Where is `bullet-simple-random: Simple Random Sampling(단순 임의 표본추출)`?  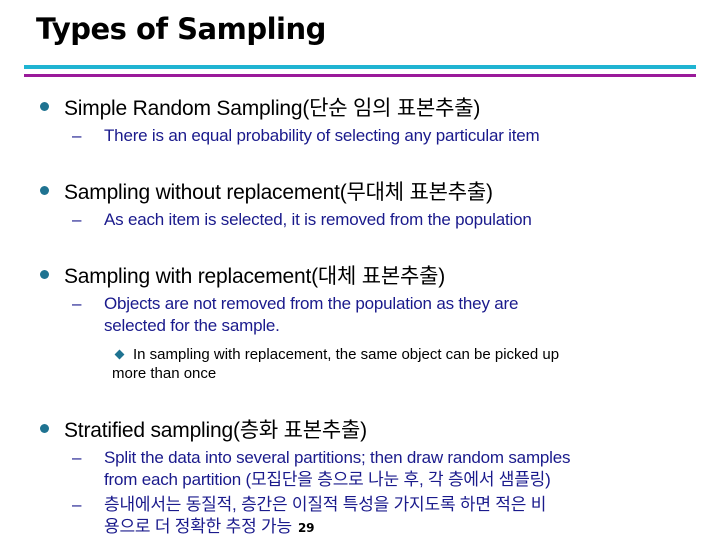
bullet-simple-random: Simple Random Sampling(단순 임의 표본추출) is located at coordinates (272, 108).